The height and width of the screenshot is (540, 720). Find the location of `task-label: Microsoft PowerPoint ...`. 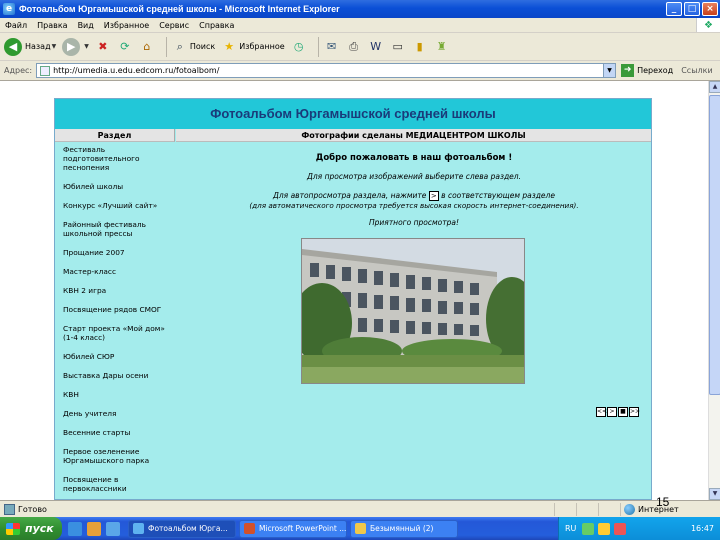

task-label: Microsoft PowerPoint ... is located at coordinates (303, 528).